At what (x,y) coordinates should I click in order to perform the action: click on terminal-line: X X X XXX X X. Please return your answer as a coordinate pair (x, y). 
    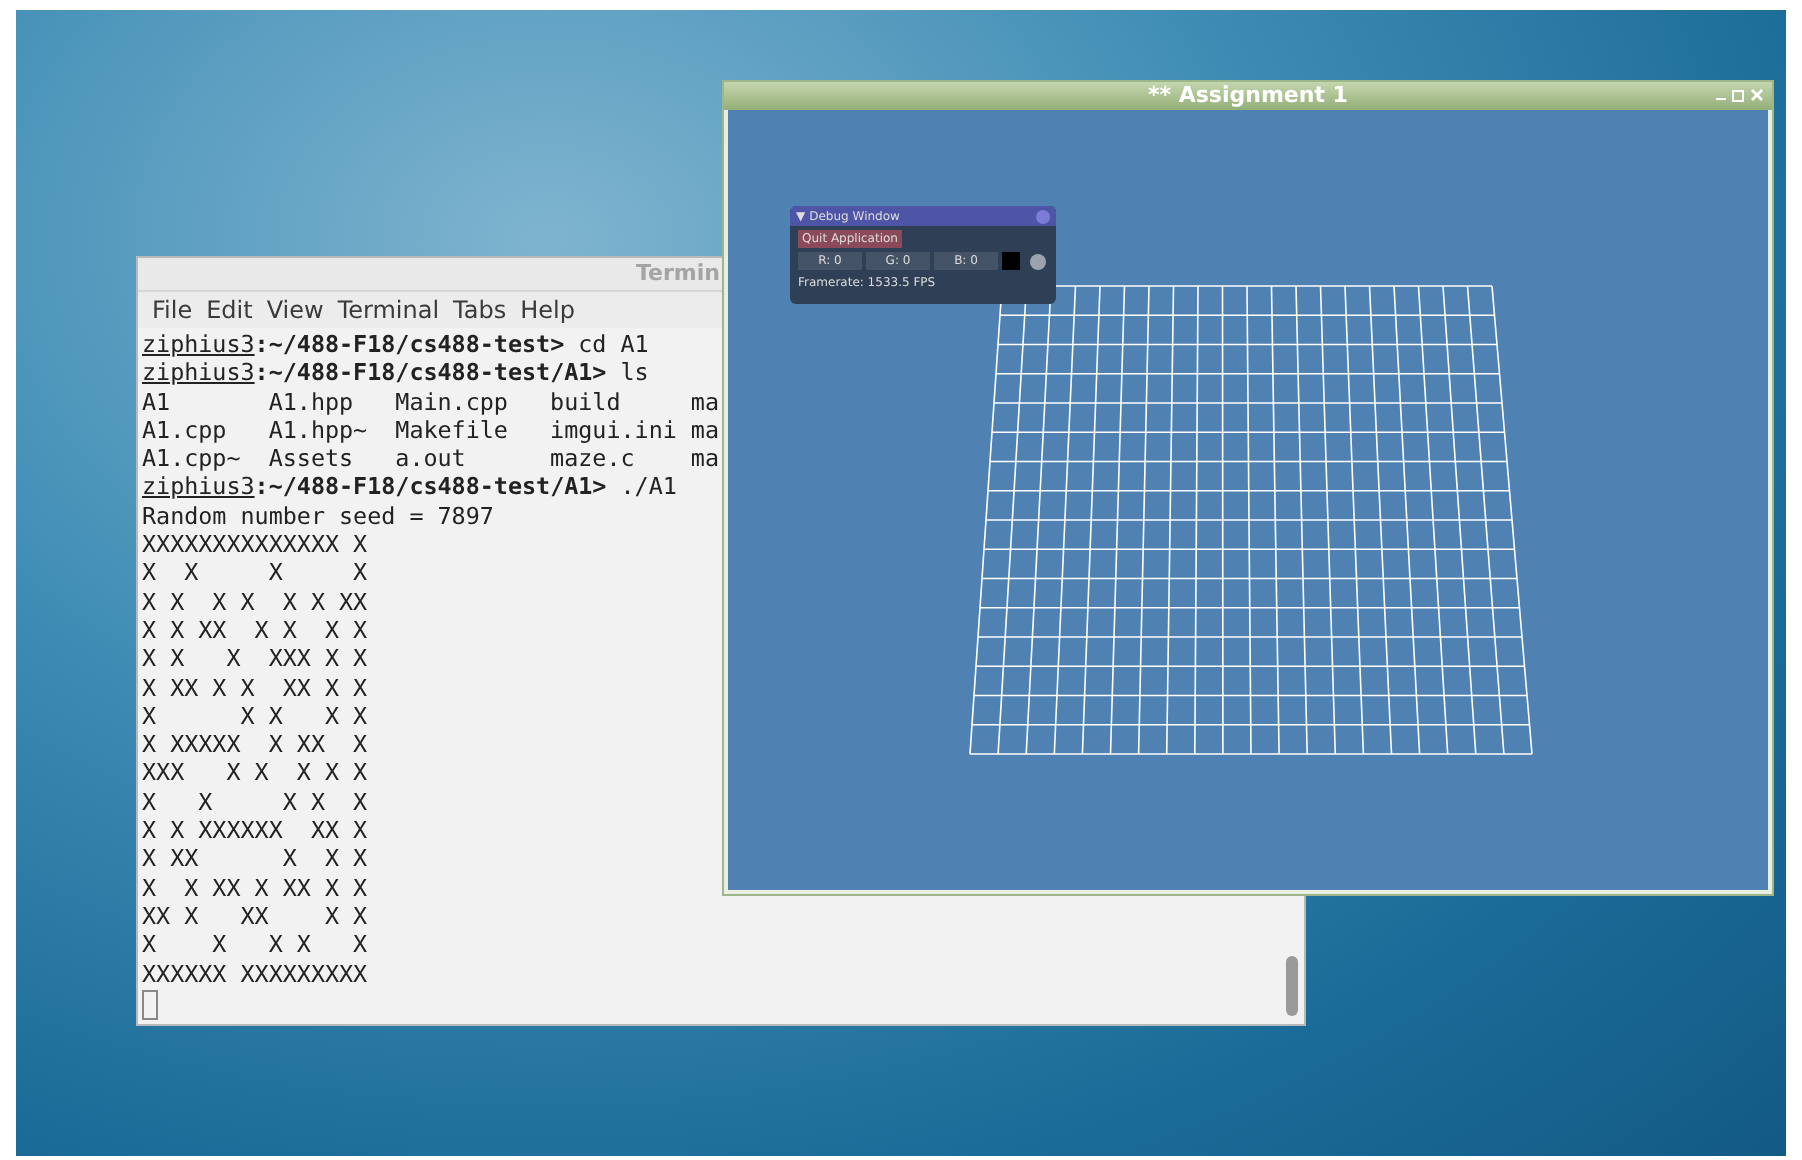
    Looking at the image, I should click on (256, 659).